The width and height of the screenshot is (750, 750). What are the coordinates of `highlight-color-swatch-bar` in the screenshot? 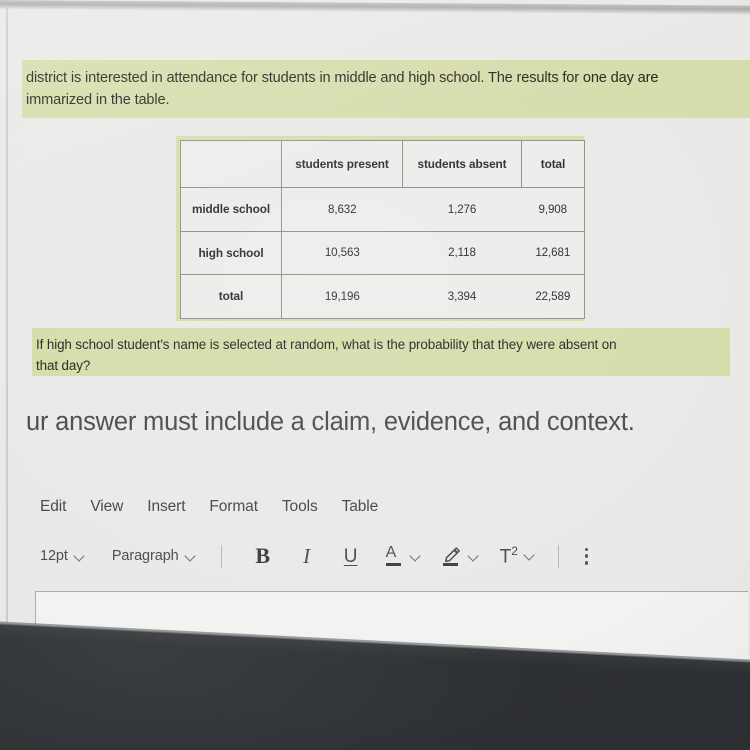 It's located at (450, 564).